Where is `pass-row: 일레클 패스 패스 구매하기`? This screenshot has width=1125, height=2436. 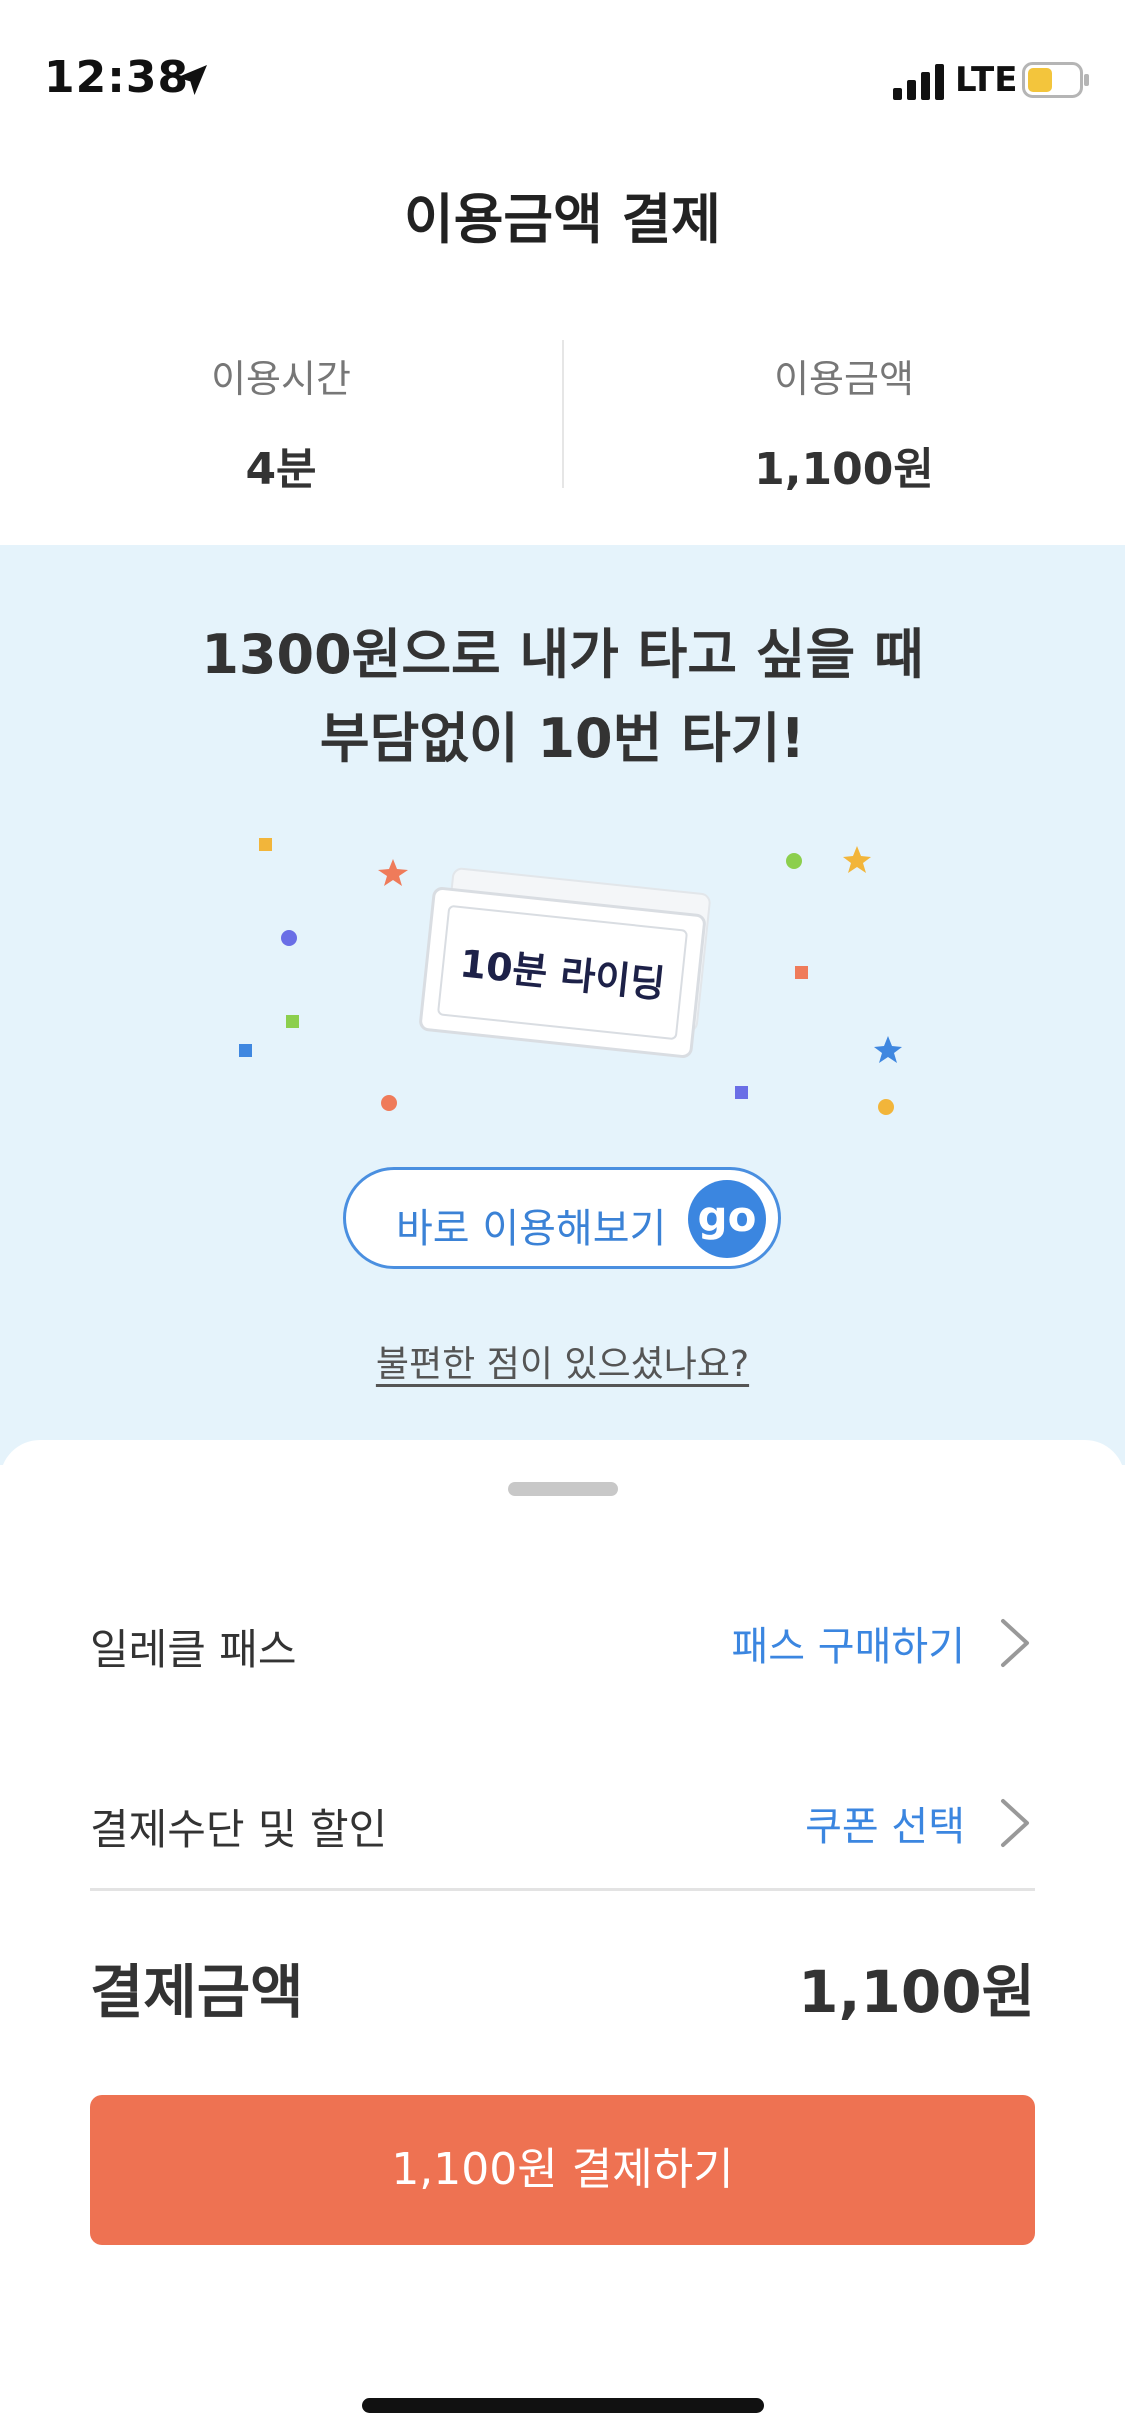
pass-row: 일레클 패스 패스 구매하기 is located at coordinates (562, 1640).